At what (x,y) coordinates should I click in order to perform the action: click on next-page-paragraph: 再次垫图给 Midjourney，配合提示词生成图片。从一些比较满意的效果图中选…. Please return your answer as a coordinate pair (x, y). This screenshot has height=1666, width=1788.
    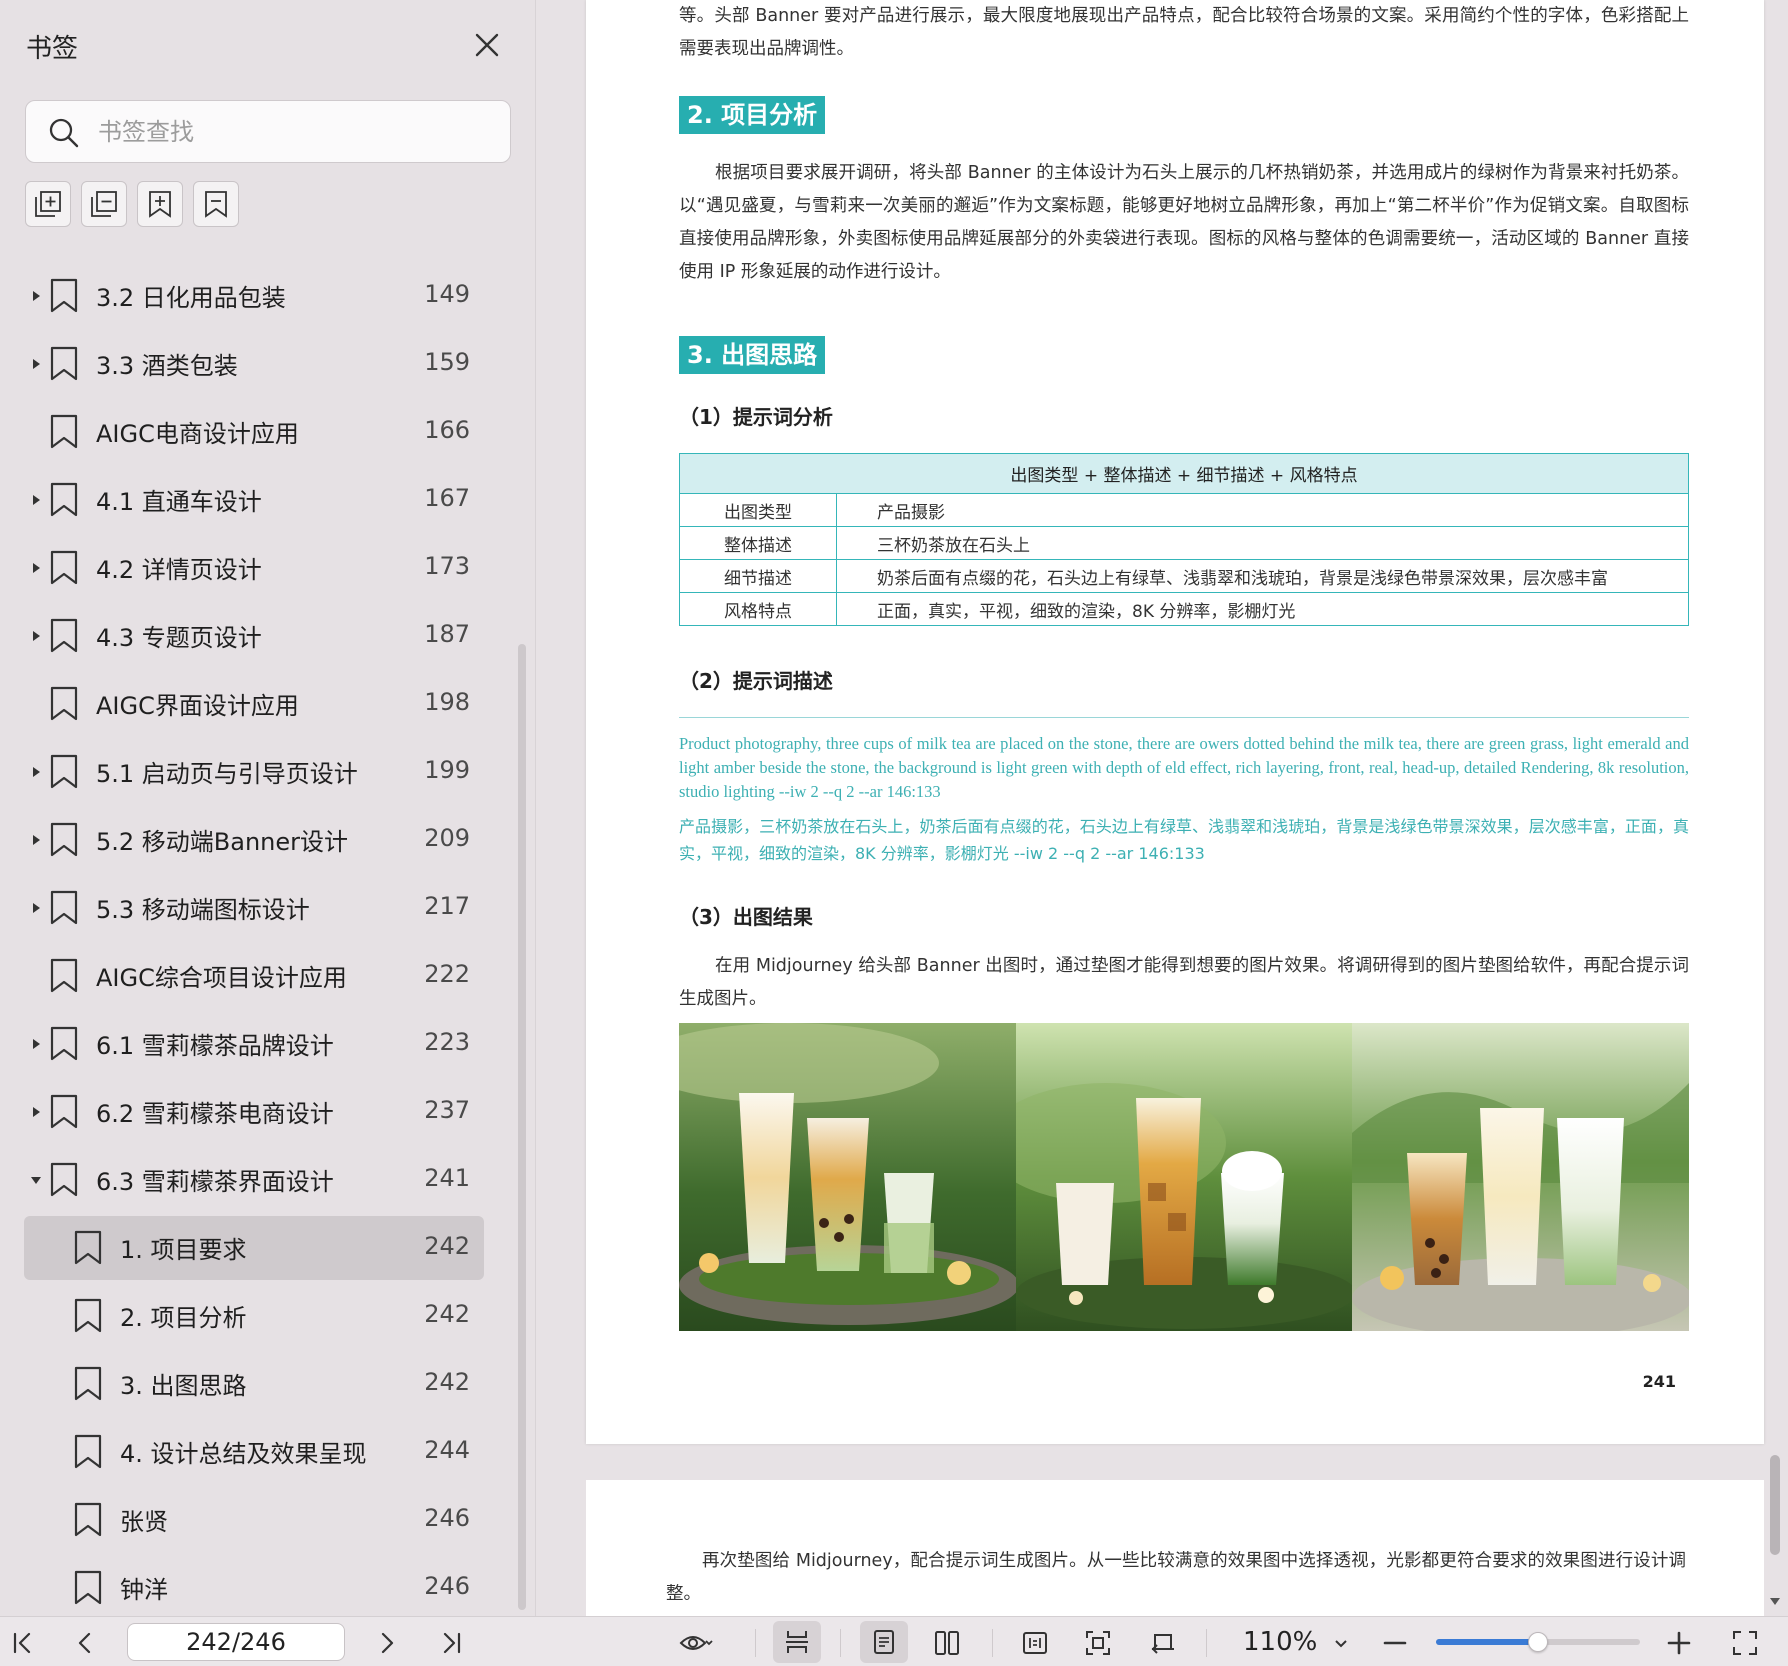
    Looking at the image, I should click on (1176, 1577).